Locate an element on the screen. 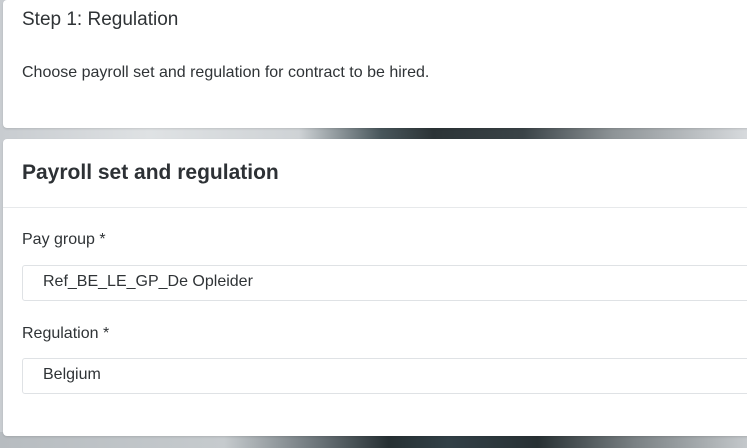 The width and height of the screenshot is (747, 448). regulation-field: Belgium is located at coordinates (384, 376).